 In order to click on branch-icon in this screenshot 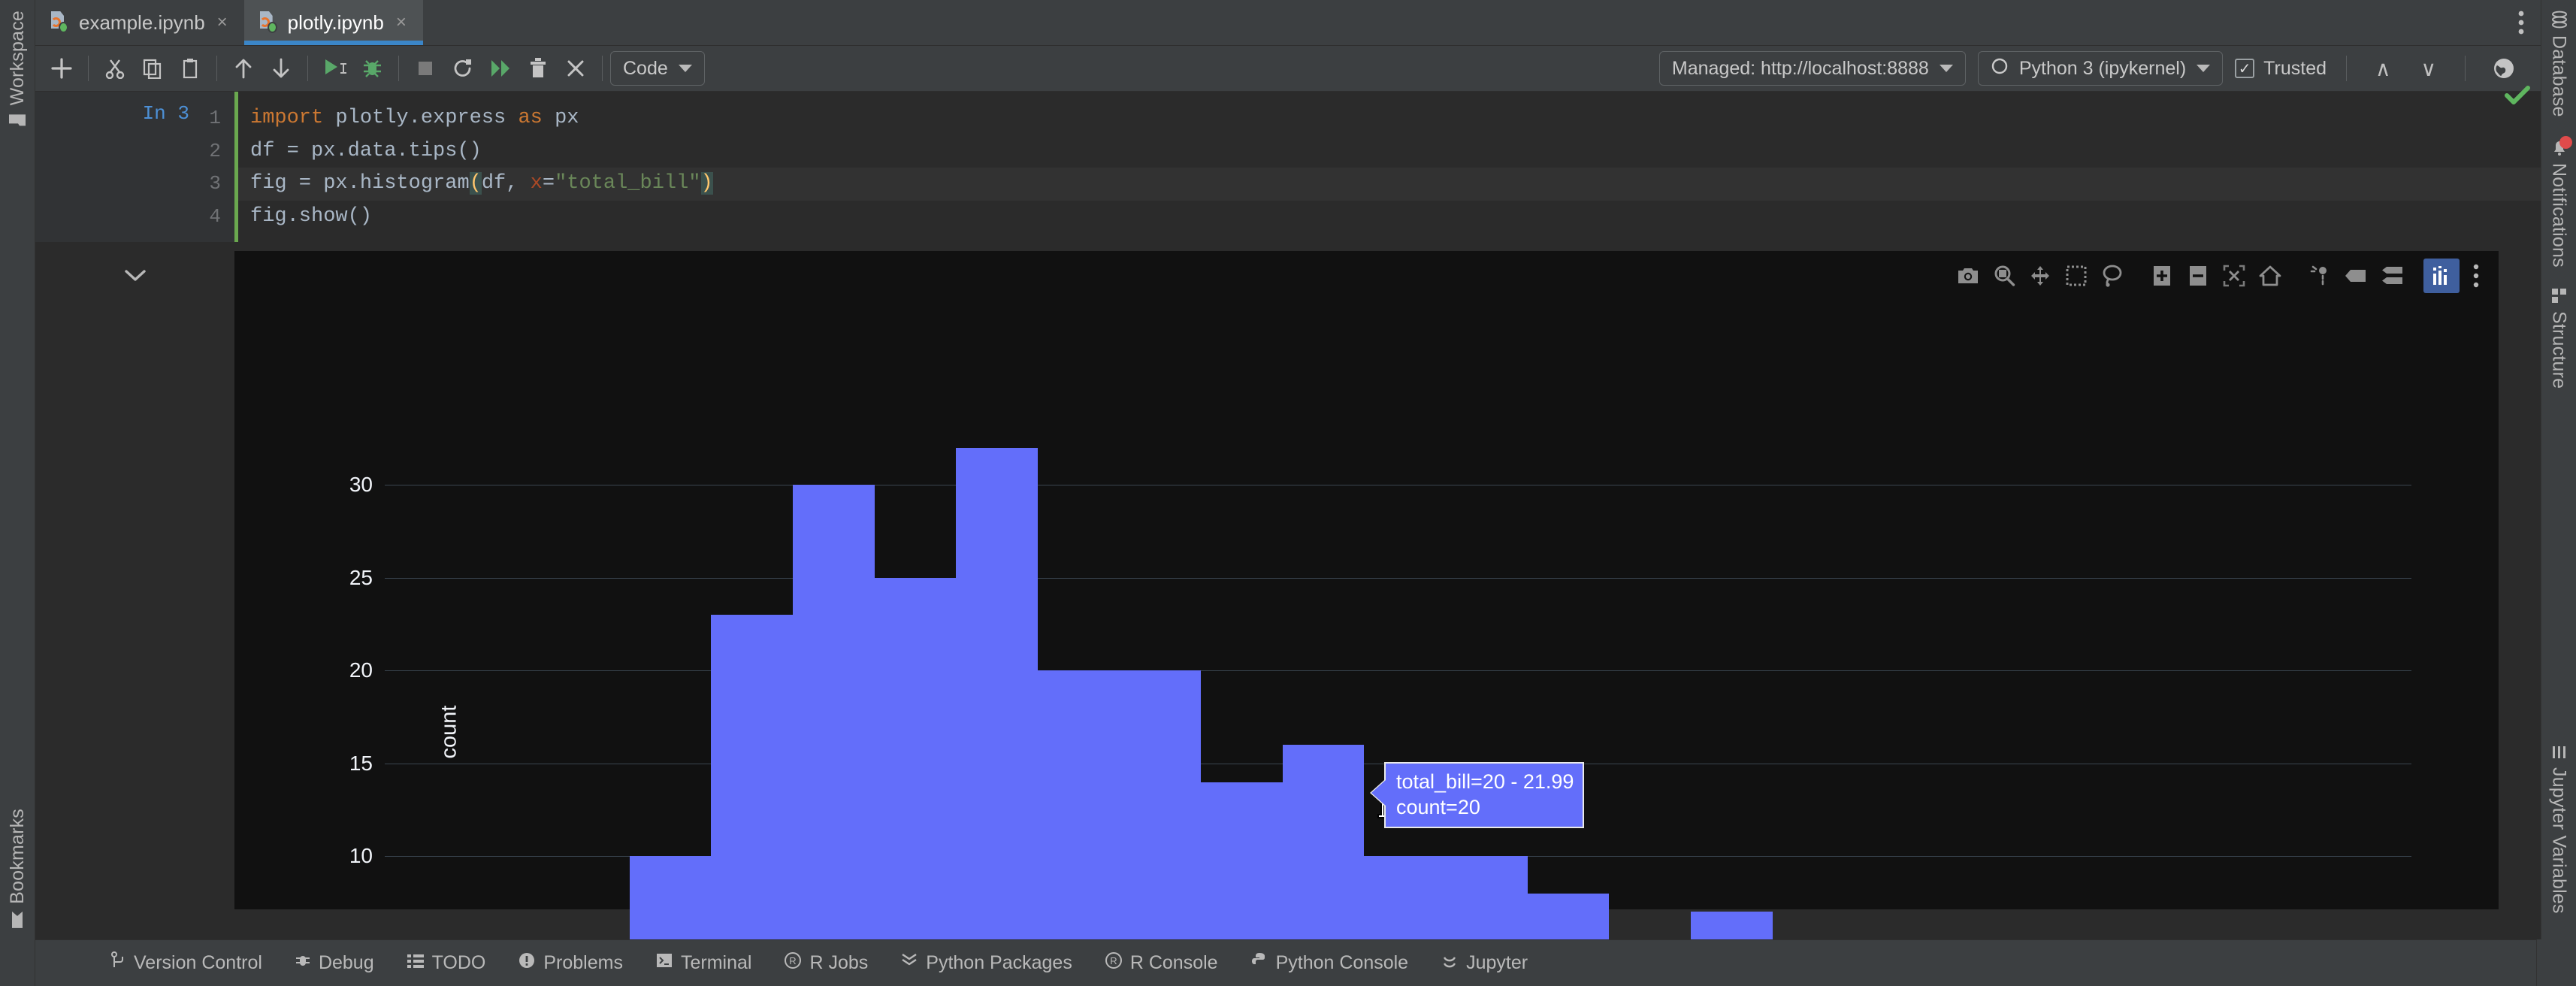, I will do `click(117, 963)`.